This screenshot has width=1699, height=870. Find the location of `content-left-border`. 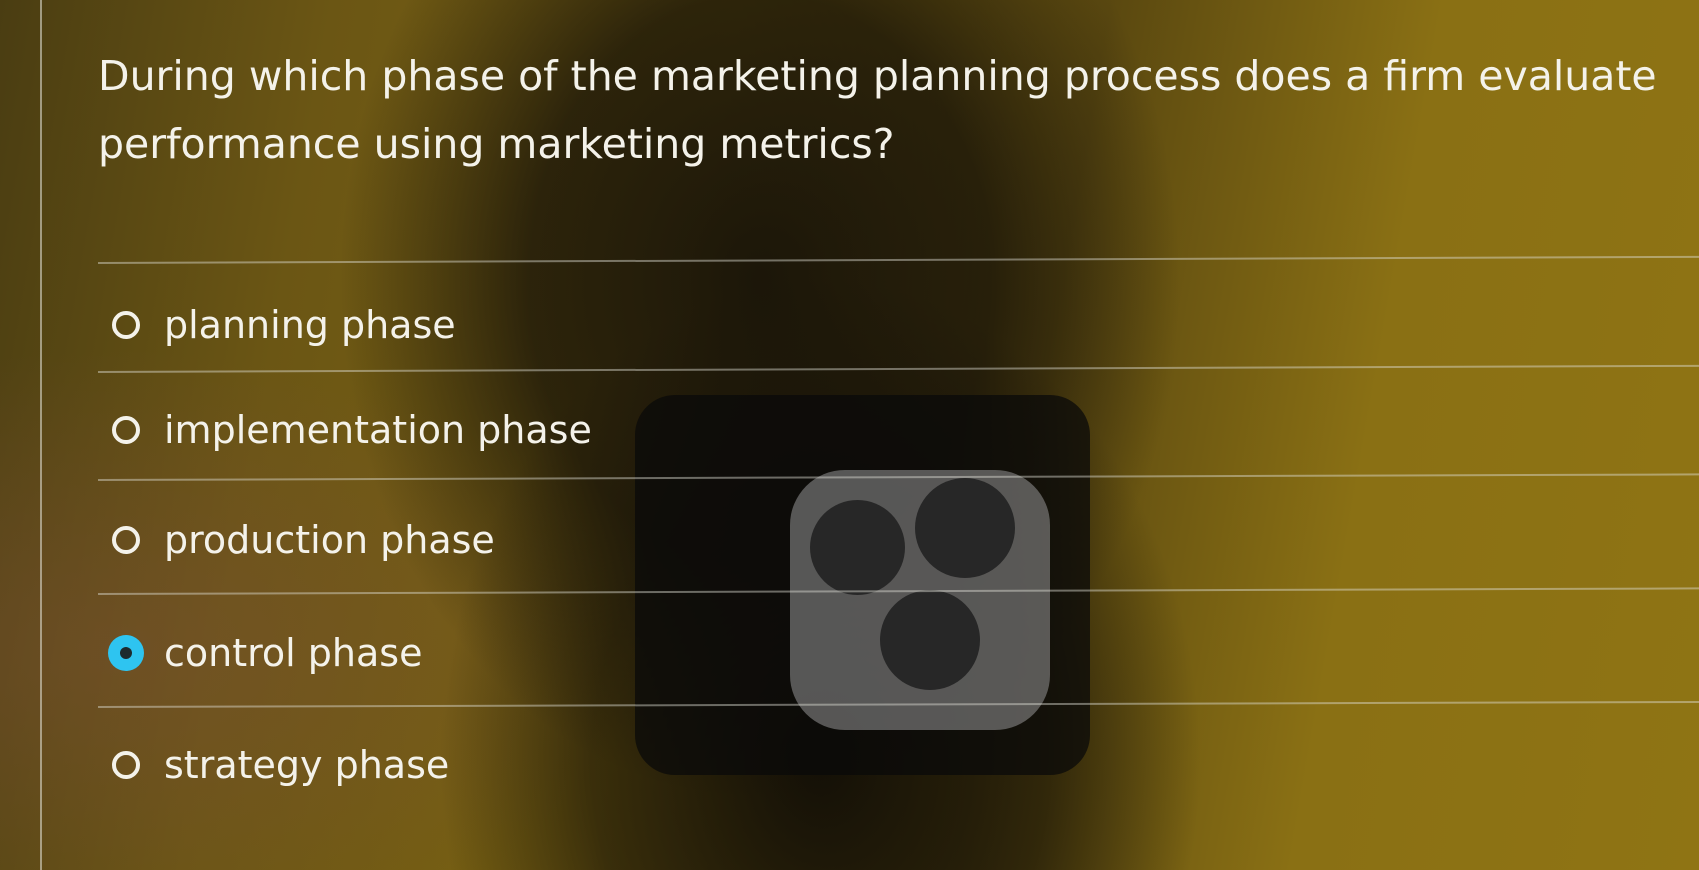

content-left-border is located at coordinates (41, 435).